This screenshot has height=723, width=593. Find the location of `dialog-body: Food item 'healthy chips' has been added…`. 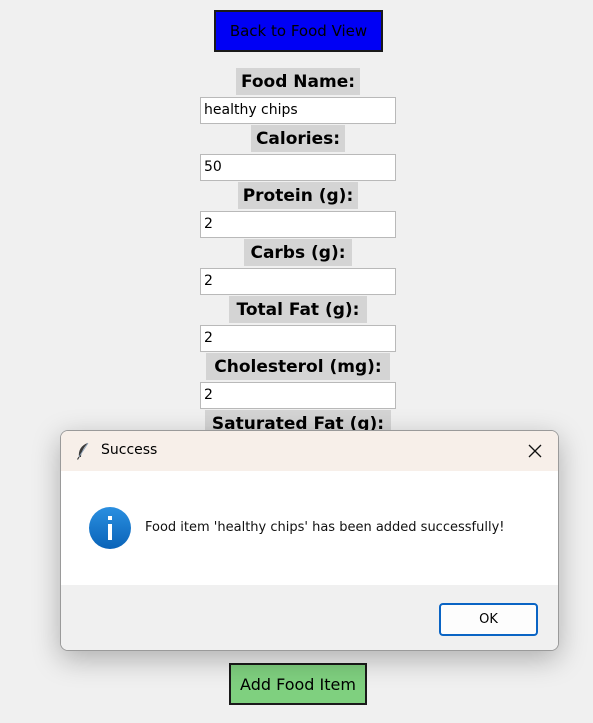

dialog-body: Food item 'healthy chips' has been added… is located at coordinates (309, 528).